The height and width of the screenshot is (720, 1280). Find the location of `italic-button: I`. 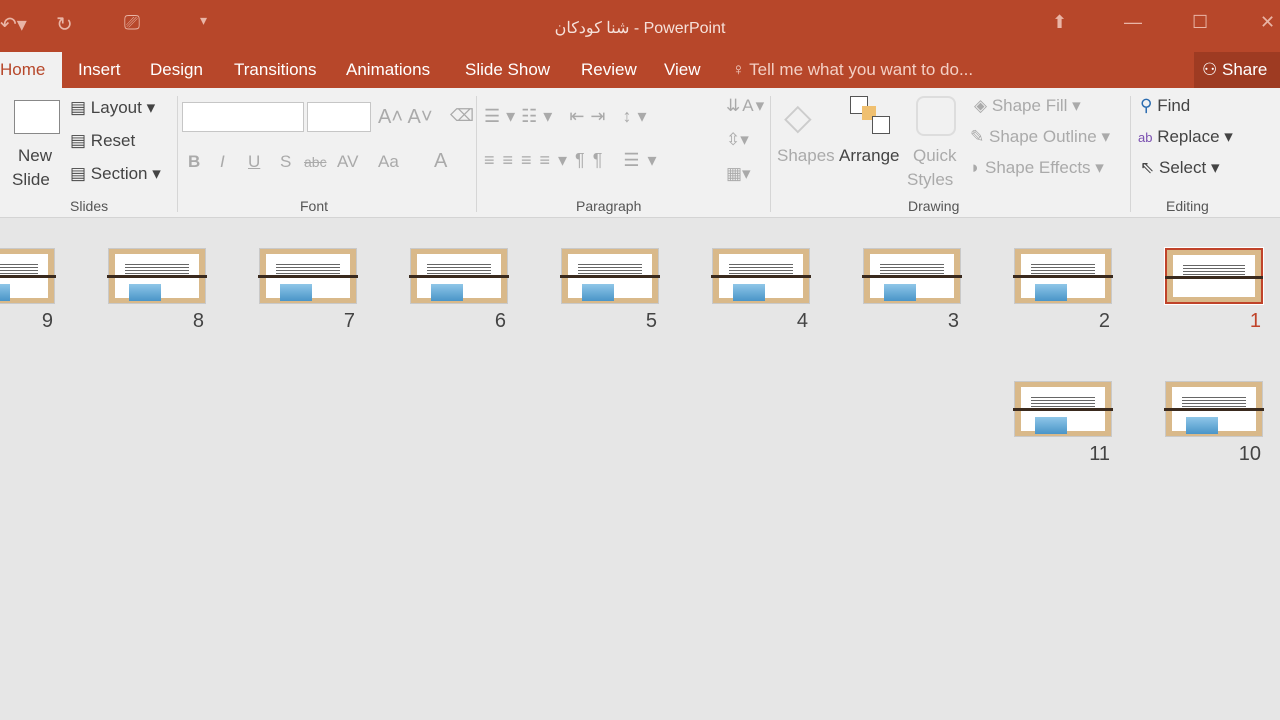

italic-button: I is located at coordinates (222, 162).